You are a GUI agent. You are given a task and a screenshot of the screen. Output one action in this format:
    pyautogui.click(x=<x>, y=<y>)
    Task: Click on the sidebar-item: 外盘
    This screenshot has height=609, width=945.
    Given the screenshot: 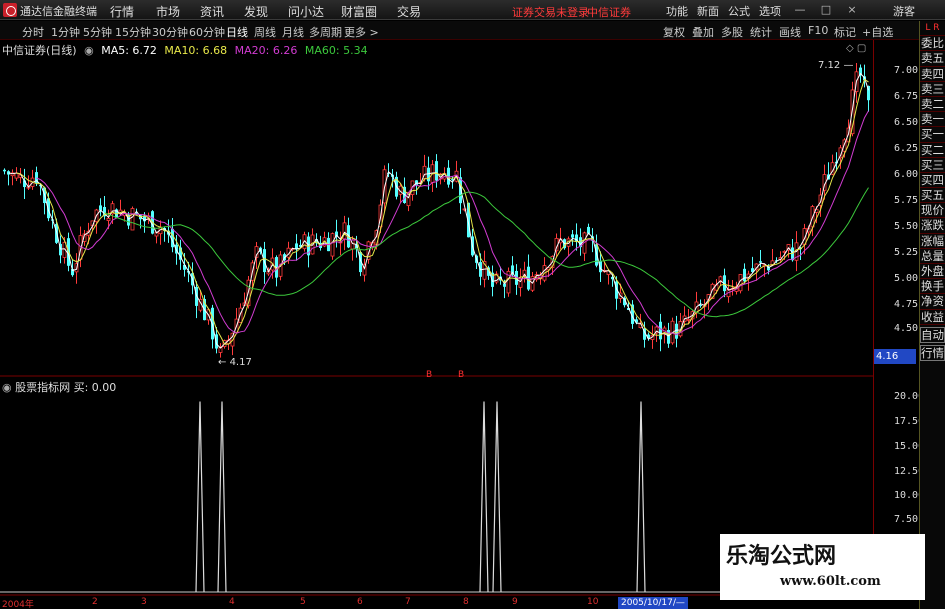 What is the action you would take?
    pyautogui.click(x=932, y=272)
    